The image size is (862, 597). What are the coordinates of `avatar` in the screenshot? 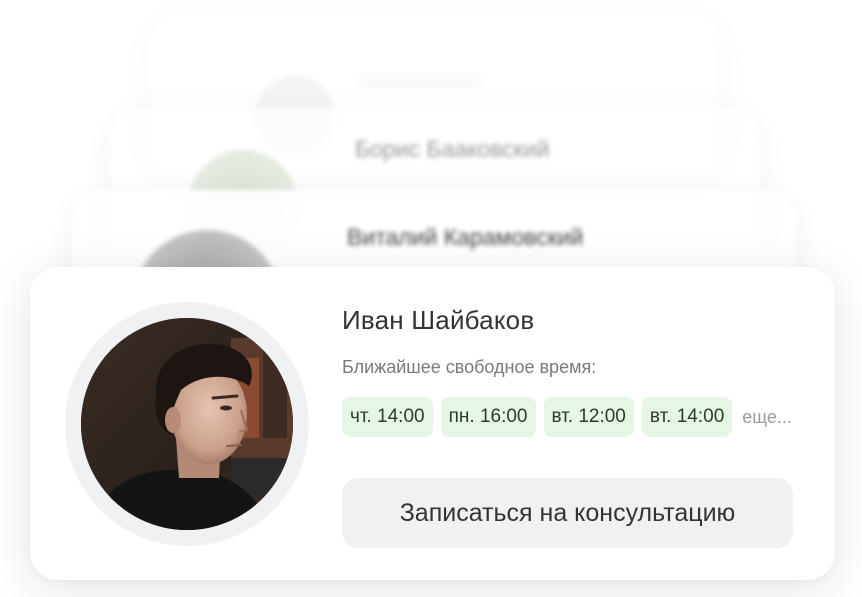 It's located at (187, 424).